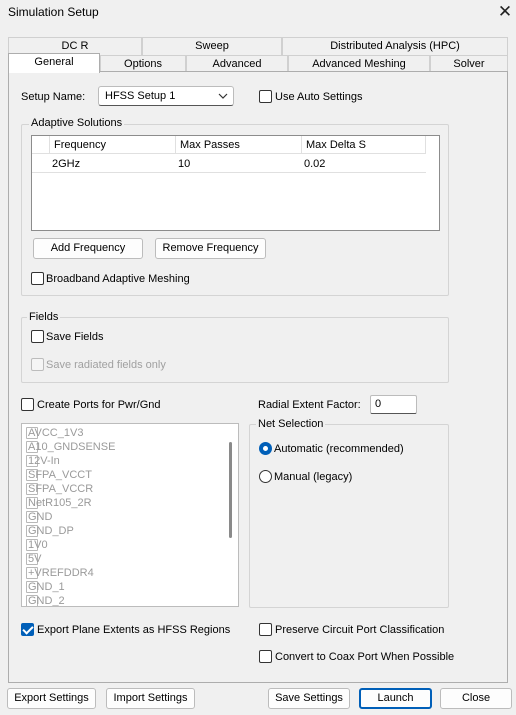 Image resolution: width=516 pixels, height=715 pixels. What do you see at coordinates (395, 46) in the screenshot?
I see `tab-distributed-analysis: Distributed Analysis (HPC)` at bounding box center [395, 46].